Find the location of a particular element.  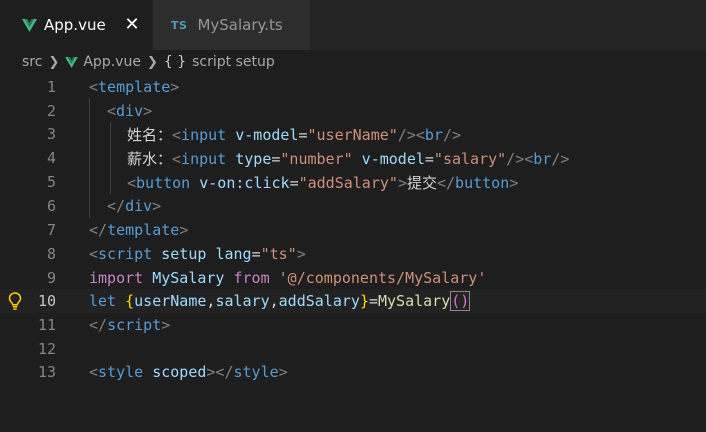

code-text: </div> is located at coordinates (134, 206).